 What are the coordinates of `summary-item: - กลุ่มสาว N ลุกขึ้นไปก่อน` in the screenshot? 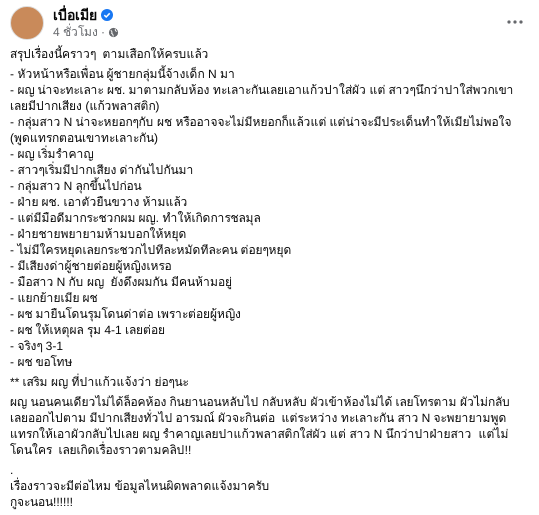 It's located at (76, 186).